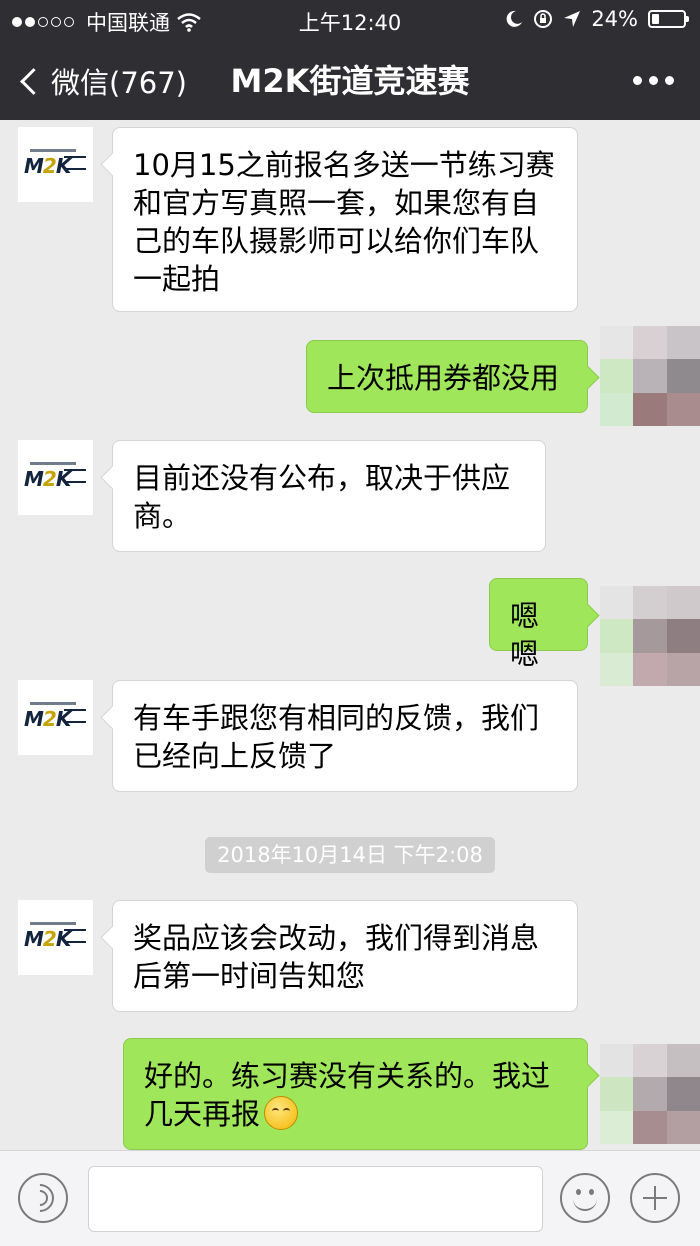  What do you see at coordinates (614, 19) in the screenshot?
I see `battery-percent: 24%` at bounding box center [614, 19].